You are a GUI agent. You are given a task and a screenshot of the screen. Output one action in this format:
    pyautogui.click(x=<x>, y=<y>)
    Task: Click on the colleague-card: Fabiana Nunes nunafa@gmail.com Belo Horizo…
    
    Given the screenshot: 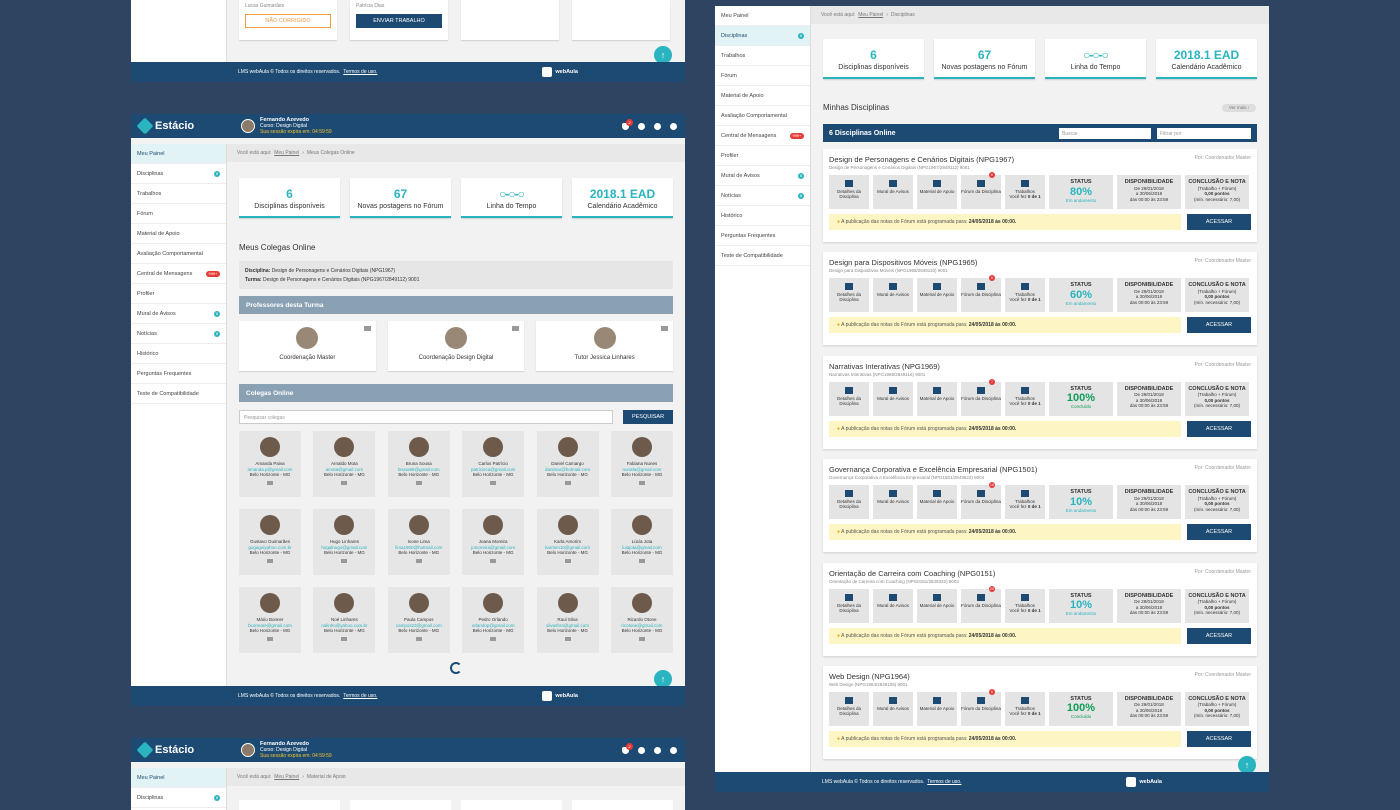 What is the action you would take?
    pyautogui.click(x=641, y=464)
    